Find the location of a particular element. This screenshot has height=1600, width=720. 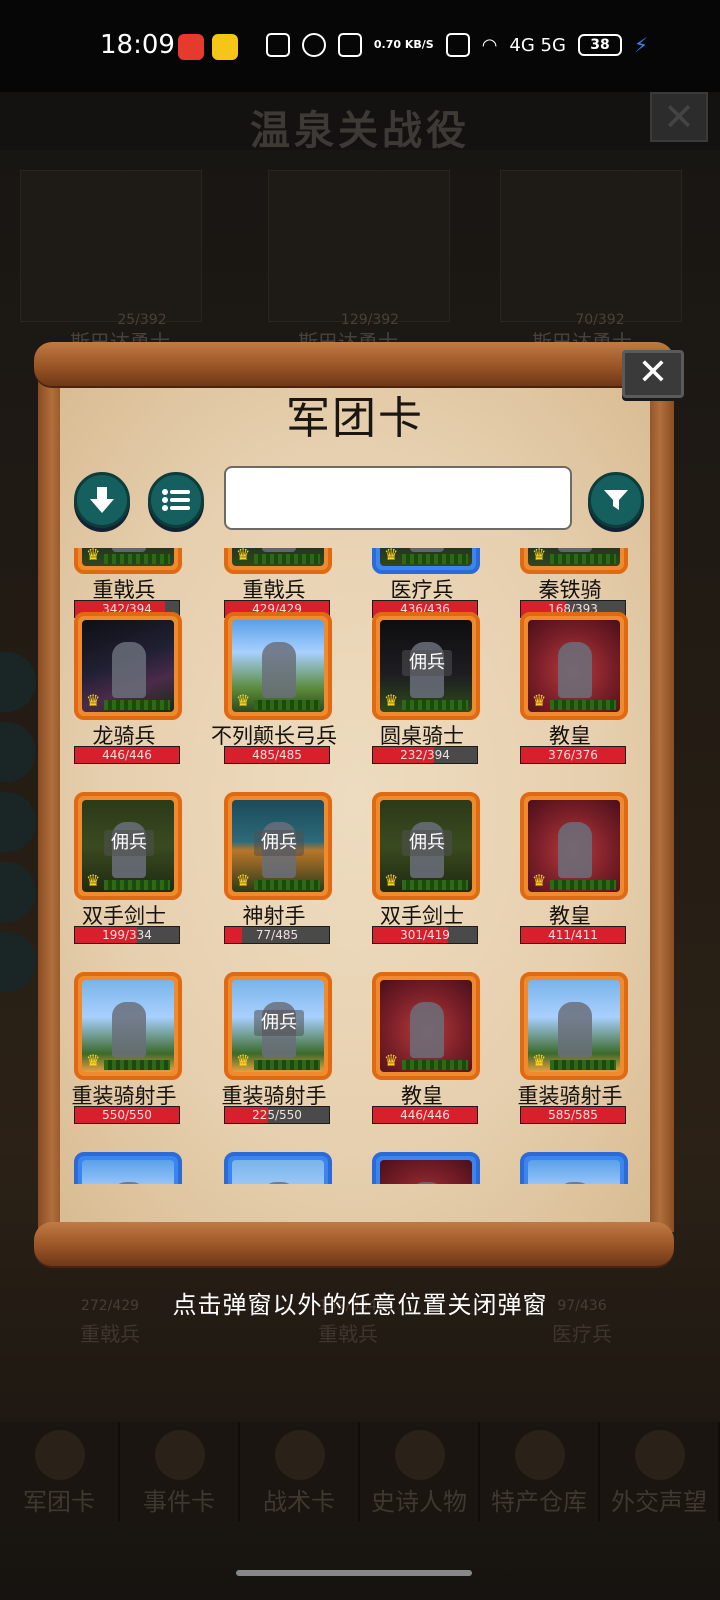

legion-card: ♛ 佣兵 重装骑射手 225/550 is located at coordinates (274, 1057).